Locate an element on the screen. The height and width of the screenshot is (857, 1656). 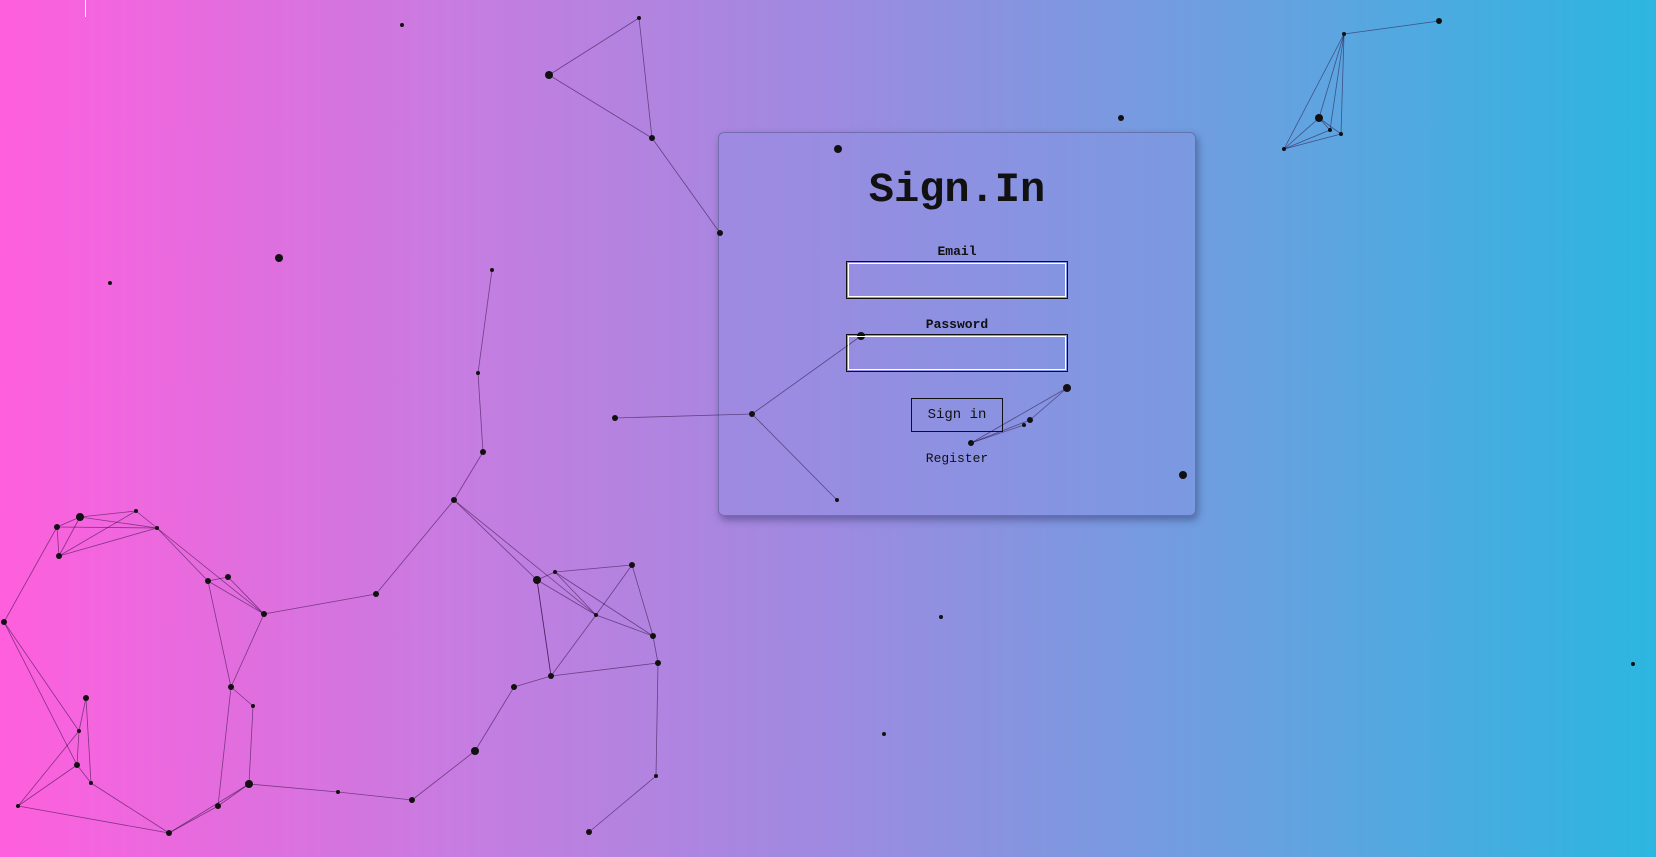
signin-button: Sign in is located at coordinates (957, 415).